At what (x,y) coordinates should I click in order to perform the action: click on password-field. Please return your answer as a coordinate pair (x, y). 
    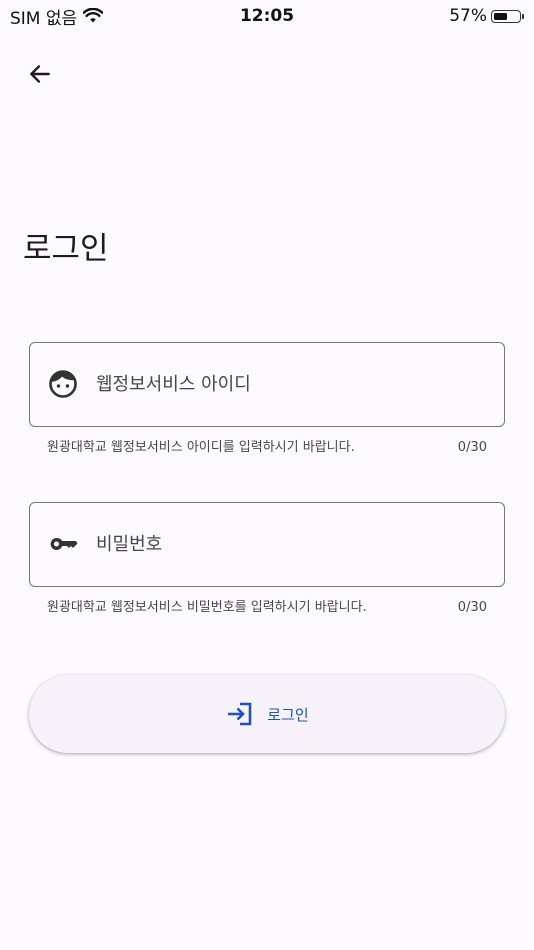
    Looking at the image, I should click on (267, 544).